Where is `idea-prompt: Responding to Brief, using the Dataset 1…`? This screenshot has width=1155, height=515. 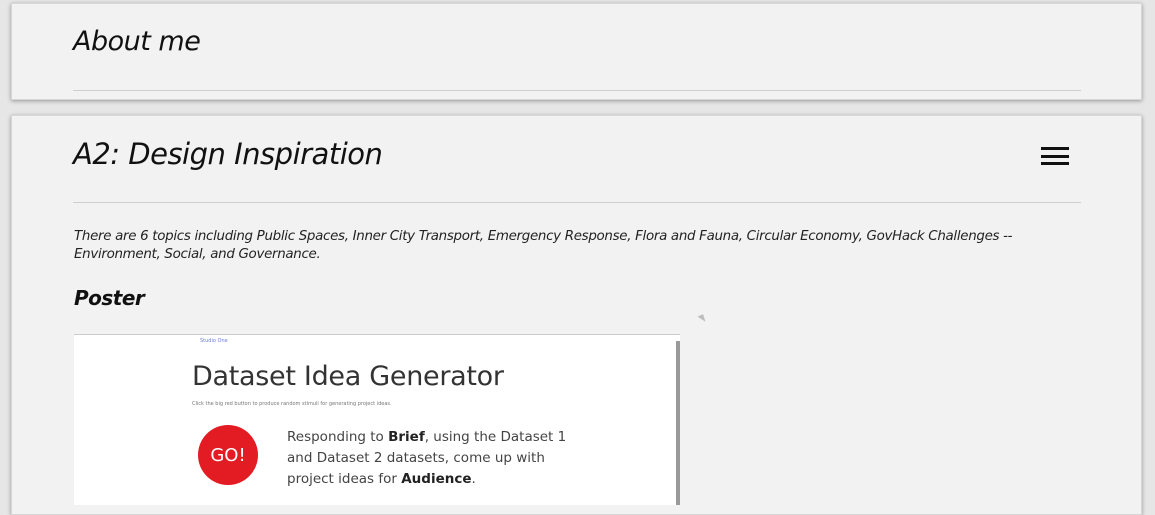
idea-prompt: Responding to Brief, using the Dataset 1… is located at coordinates (432, 458).